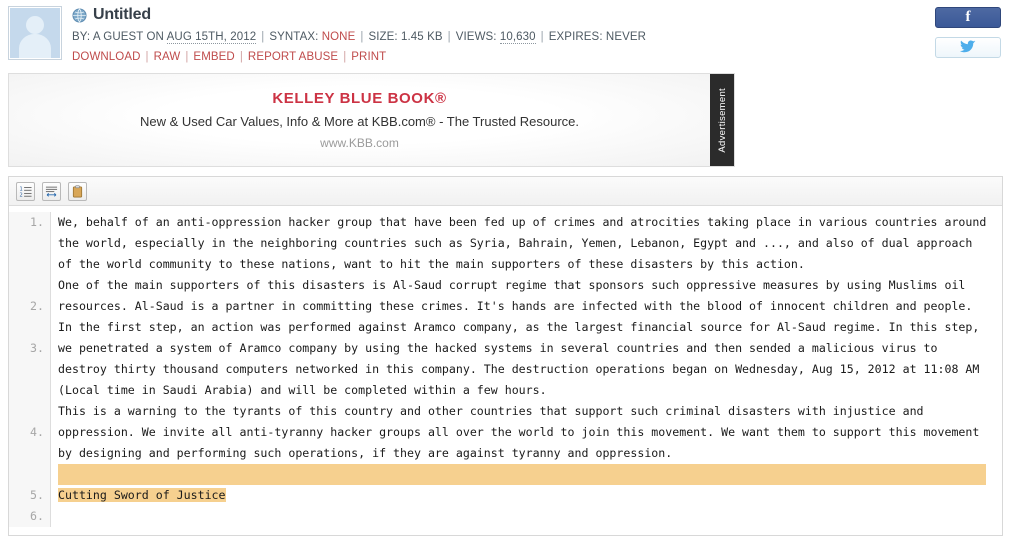  I want to click on twitter-bird-icon, so click(968, 47).